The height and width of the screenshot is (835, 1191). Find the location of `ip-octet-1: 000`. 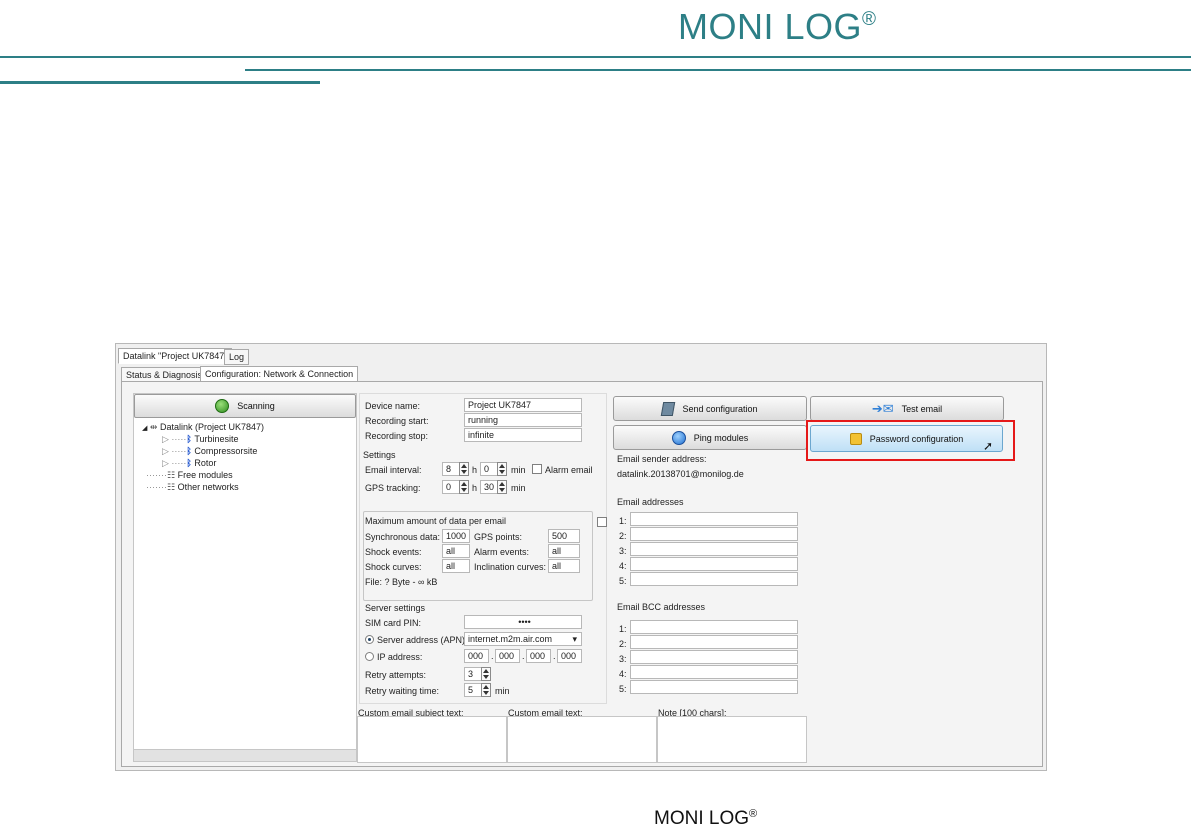

ip-octet-1: 000 is located at coordinates (476, 656).